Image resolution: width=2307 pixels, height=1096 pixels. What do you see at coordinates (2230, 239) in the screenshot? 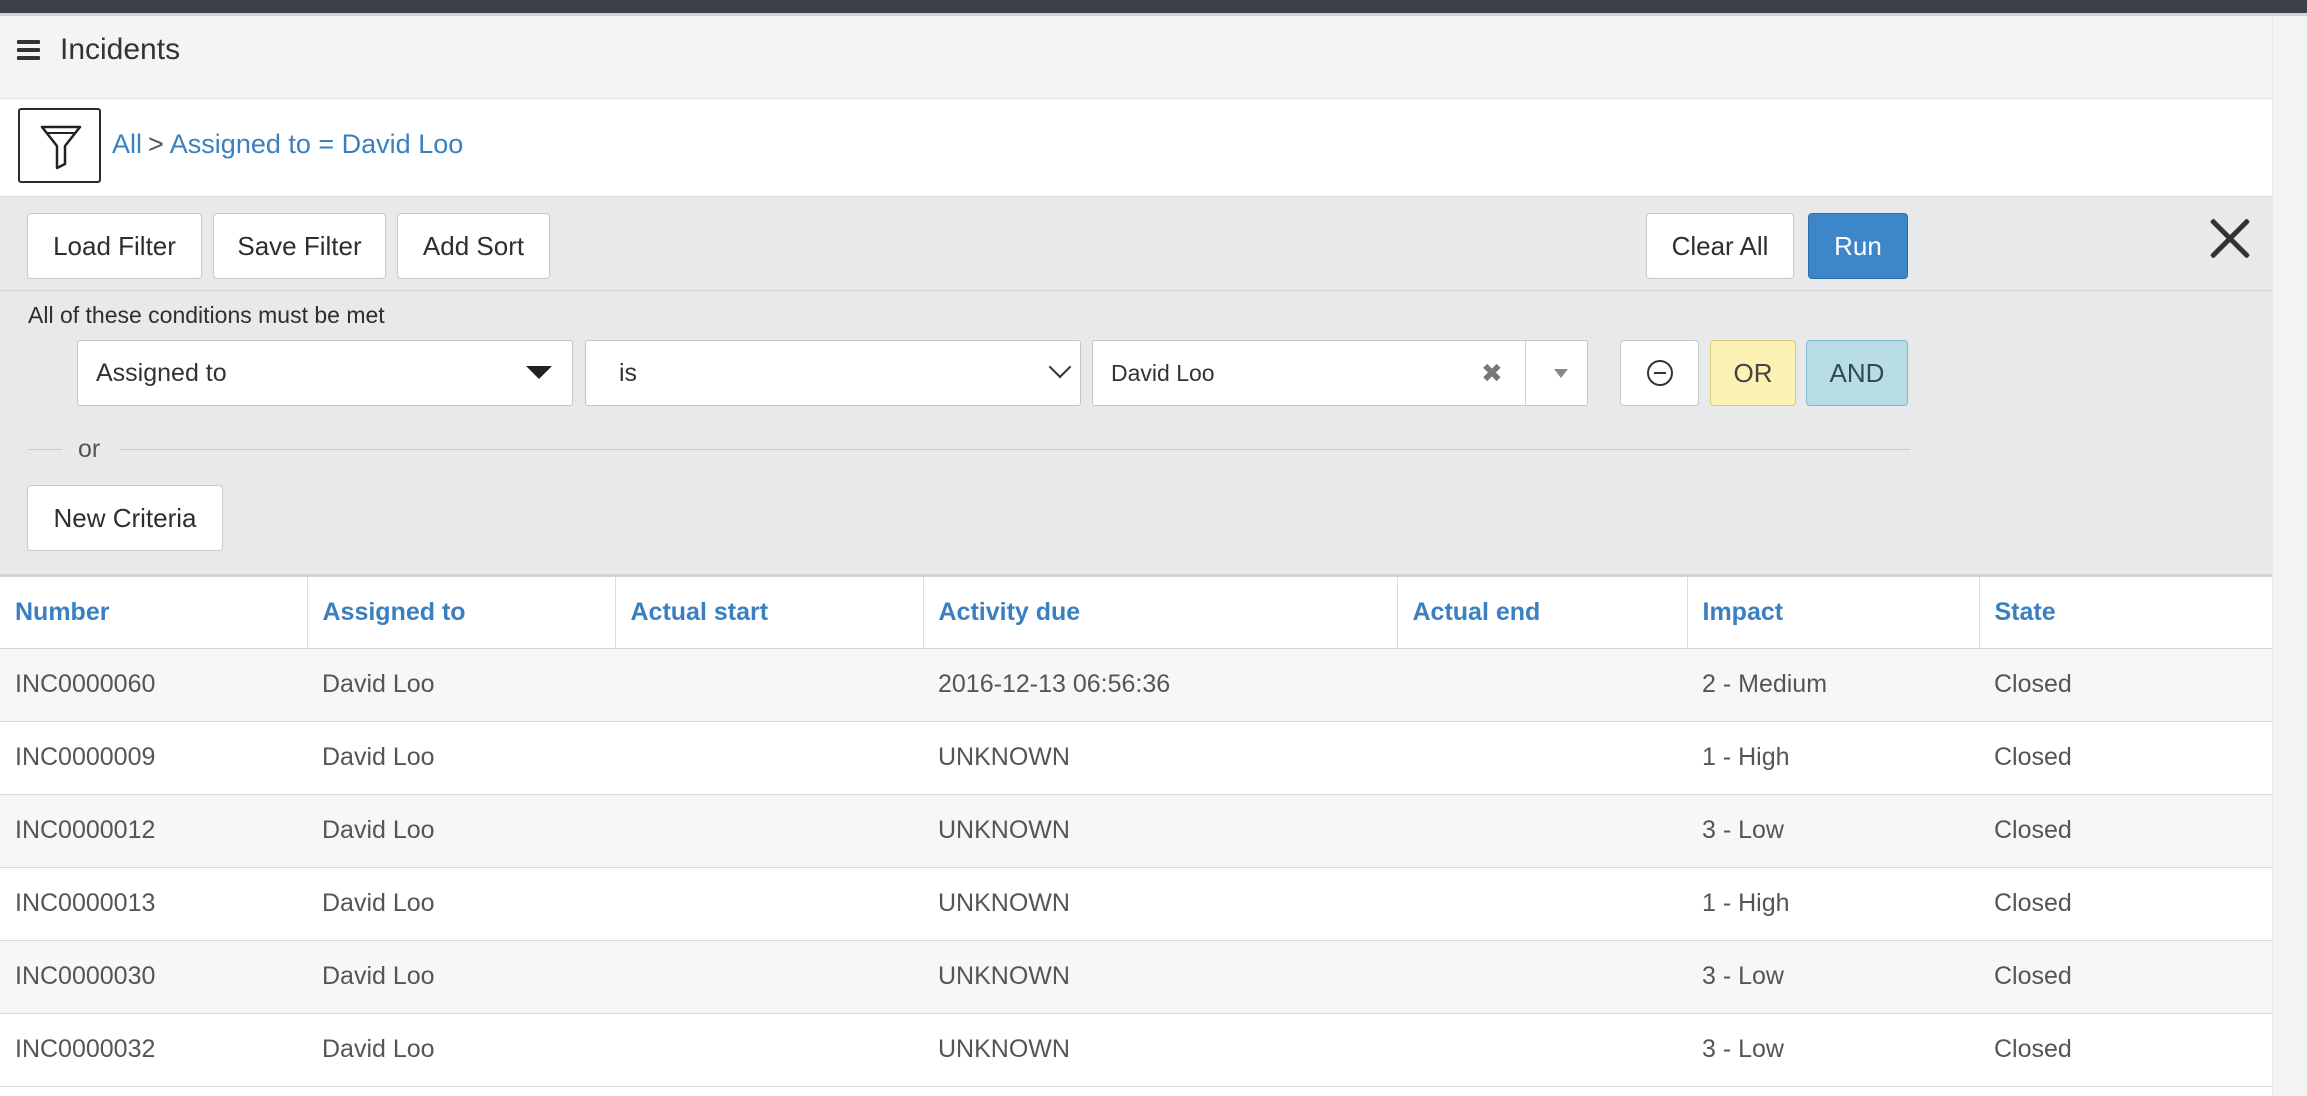
I see `close-icon` at bounding box center [2230, 239].